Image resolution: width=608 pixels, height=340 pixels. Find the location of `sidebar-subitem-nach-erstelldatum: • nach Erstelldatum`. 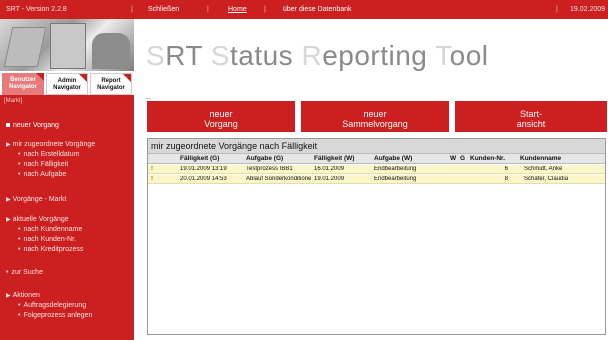

sidebar-subitem-nach-erstelldatum: • nach Erstelldatum is located at coordinates (48, 154).